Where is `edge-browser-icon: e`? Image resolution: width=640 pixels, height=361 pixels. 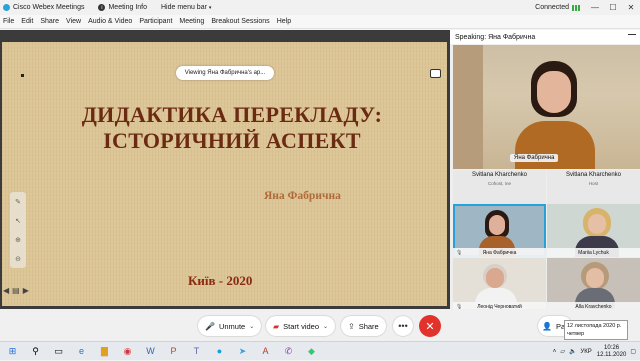 edge-browser-icon: e is located at coordinates (81, 351).